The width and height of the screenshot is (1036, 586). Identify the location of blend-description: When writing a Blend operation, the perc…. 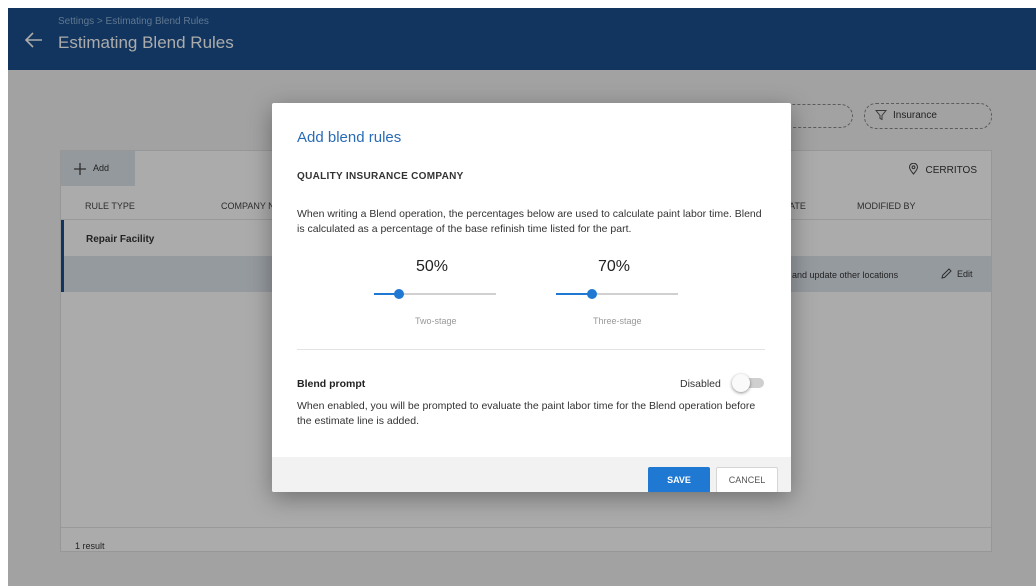
(529, 221).